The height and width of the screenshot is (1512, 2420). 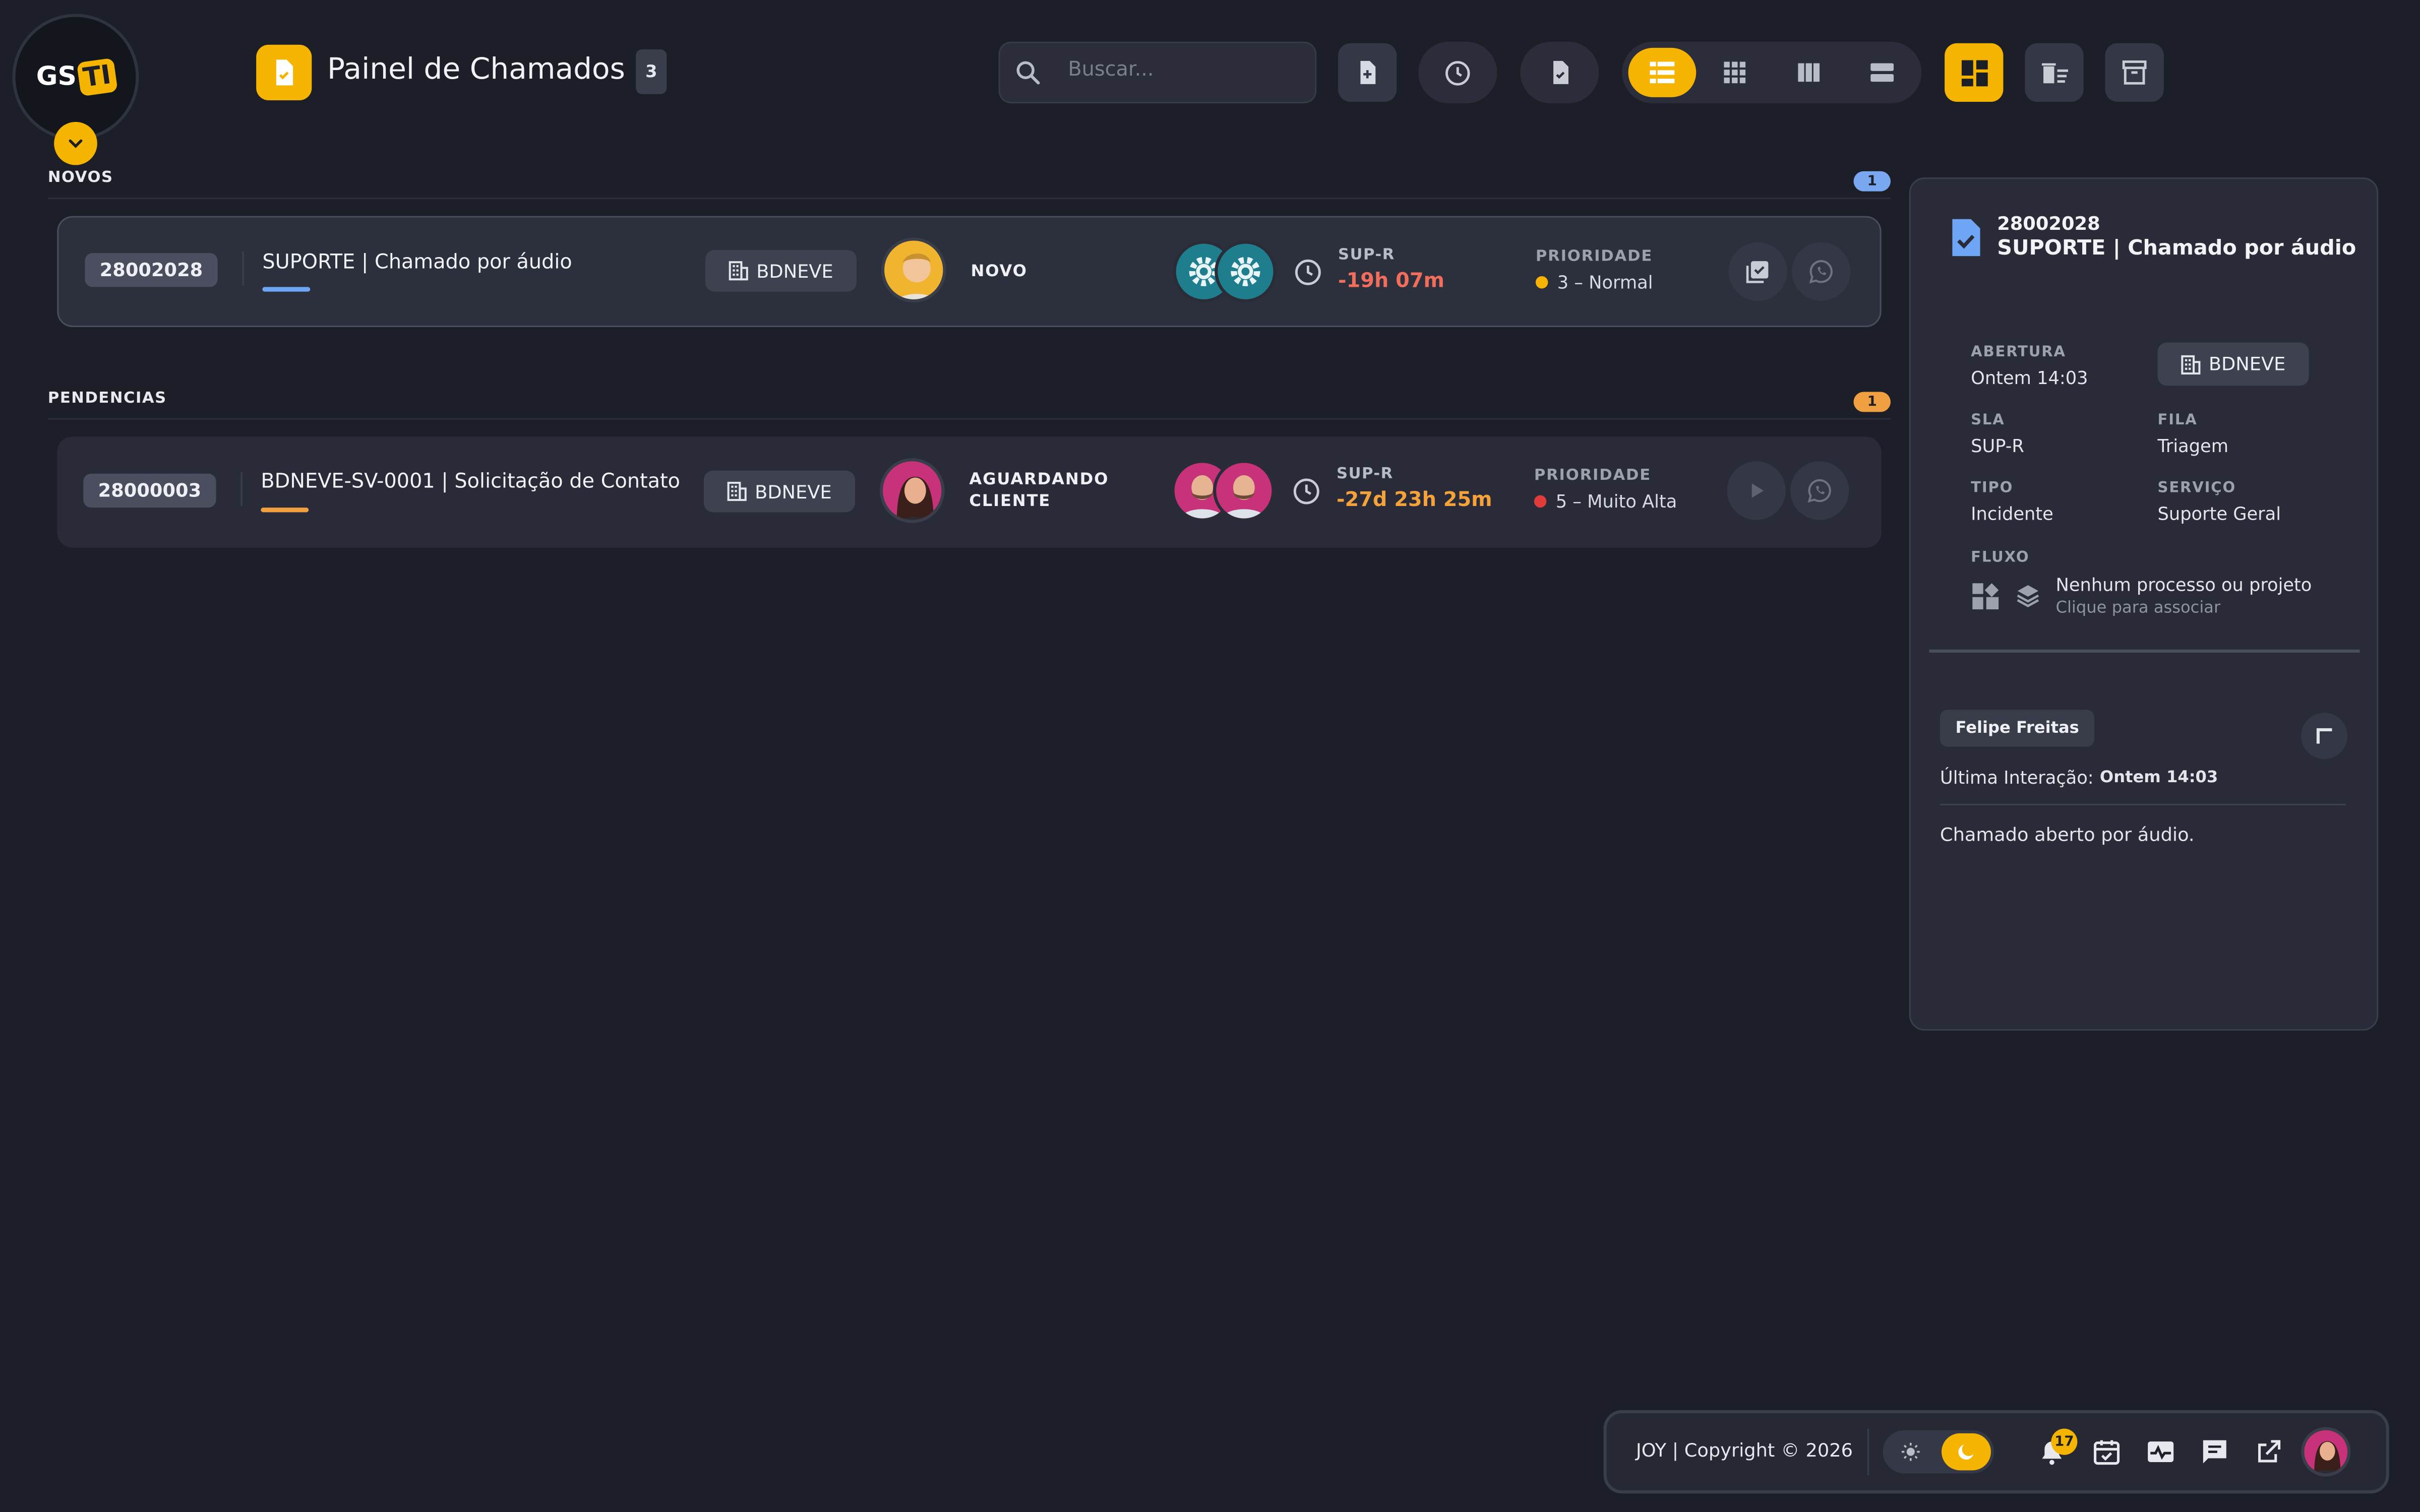 I want to click on open-external-button, so click(x=2268, y=1452).